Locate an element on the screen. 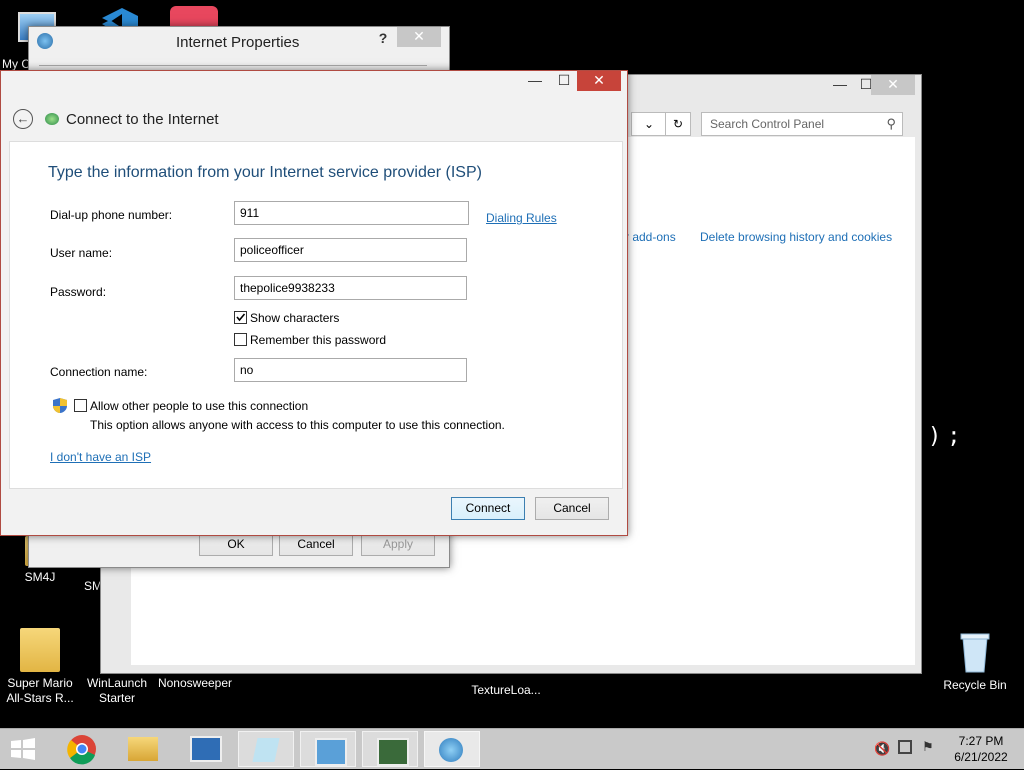 This screenshot has width=1024, height=770. window-icon is located at coordinates (393, 752).